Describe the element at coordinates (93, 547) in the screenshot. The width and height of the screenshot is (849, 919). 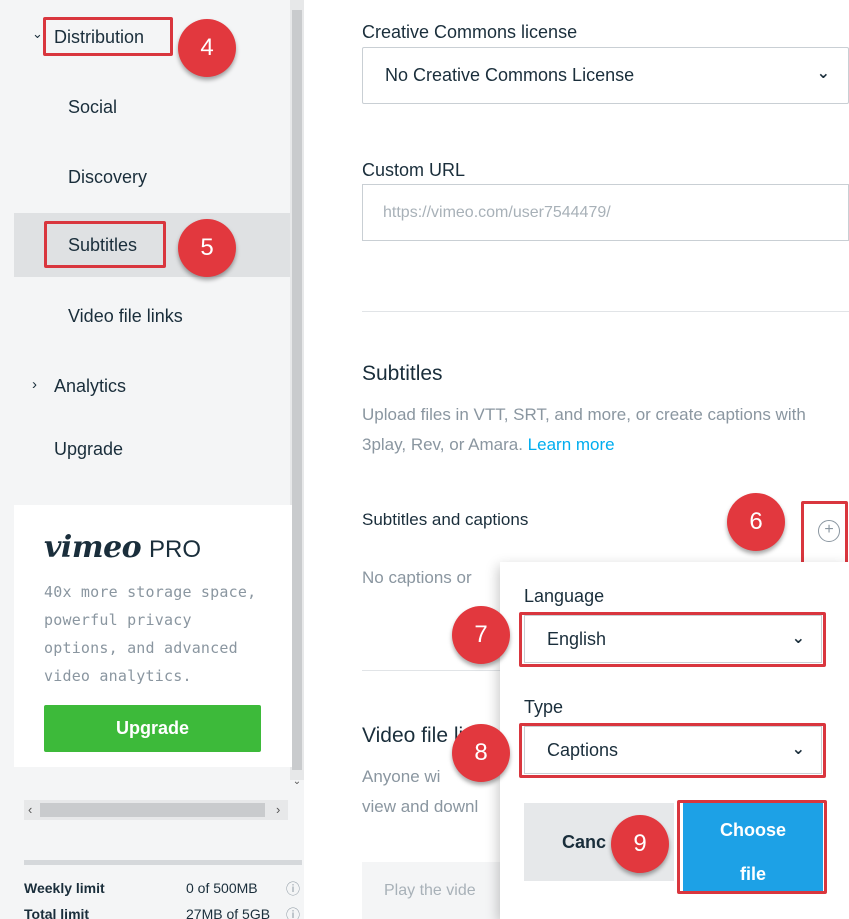
I see `vimeo-logo: vimeo` at that location.